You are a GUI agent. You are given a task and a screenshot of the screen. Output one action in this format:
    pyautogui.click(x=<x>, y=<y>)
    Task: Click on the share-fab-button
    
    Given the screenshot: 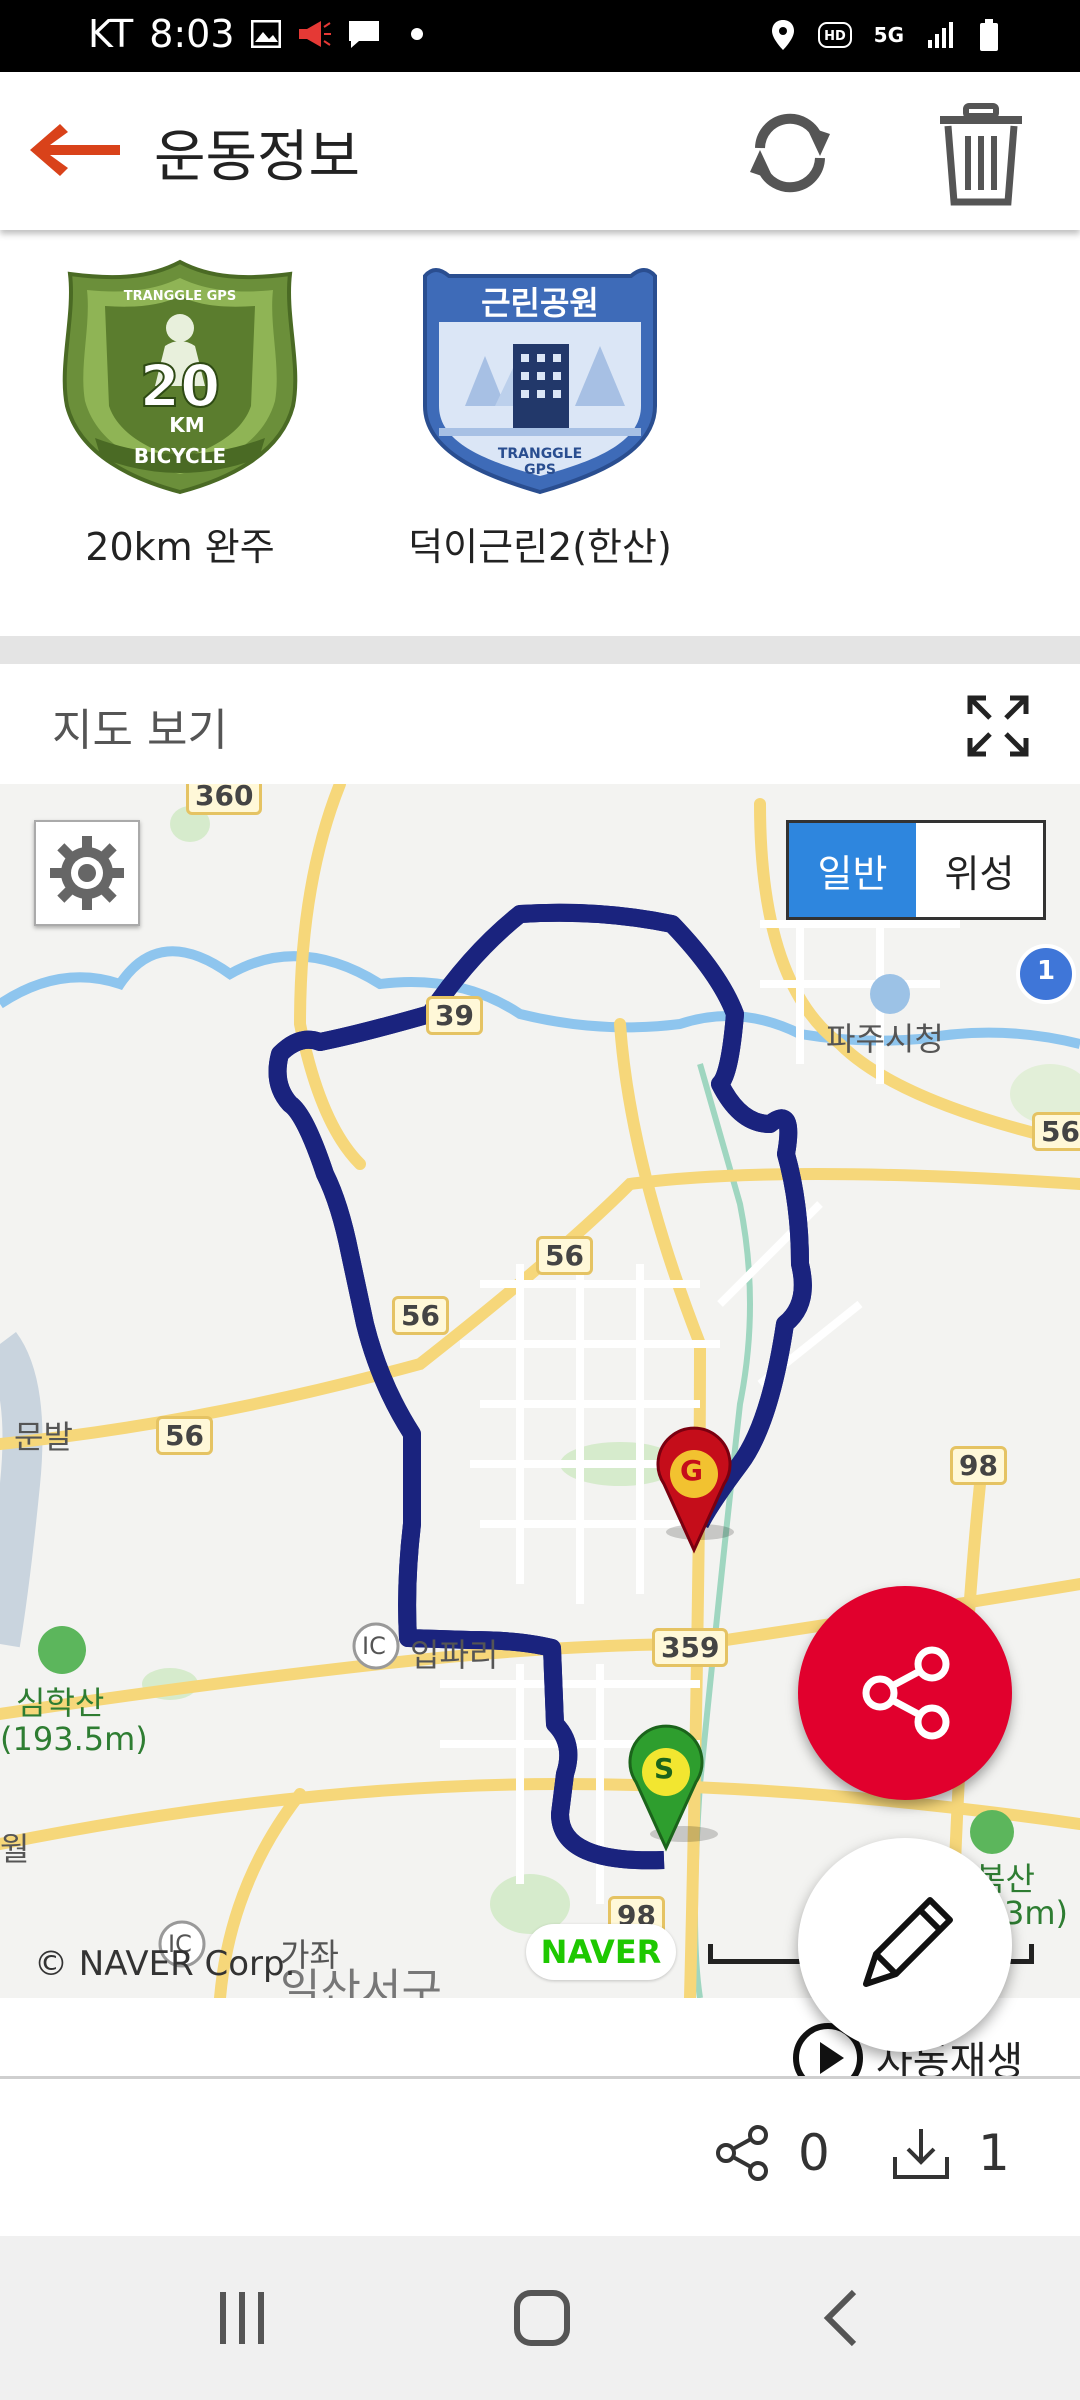 What is the action you would take?
    pyautogui.click(x=905, y=1693)
    